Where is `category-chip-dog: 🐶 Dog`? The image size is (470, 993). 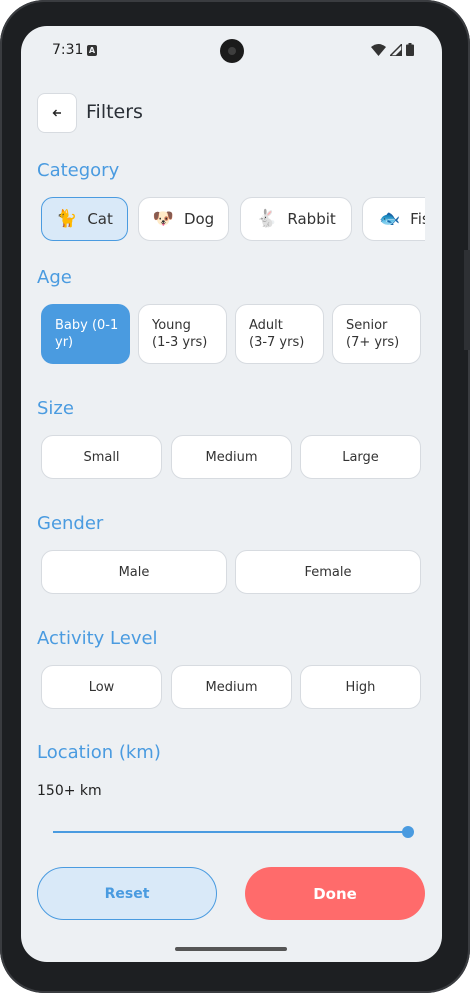
category-chip-dog: 🐶 Dog is located at coordinates (183, 219).